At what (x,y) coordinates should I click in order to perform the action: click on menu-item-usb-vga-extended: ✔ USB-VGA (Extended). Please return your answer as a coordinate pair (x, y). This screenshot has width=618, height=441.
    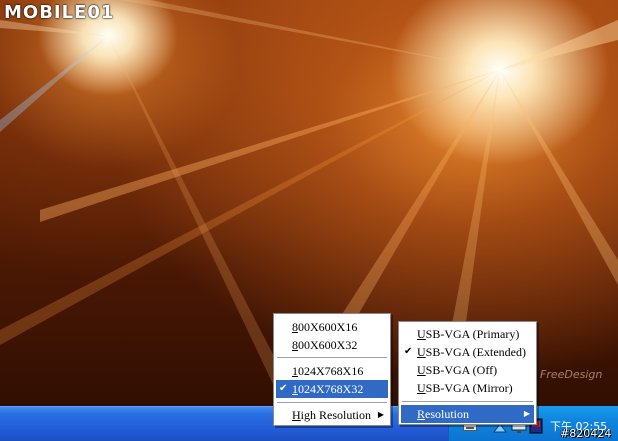
    Looking at the image, I should click on (467, 352).